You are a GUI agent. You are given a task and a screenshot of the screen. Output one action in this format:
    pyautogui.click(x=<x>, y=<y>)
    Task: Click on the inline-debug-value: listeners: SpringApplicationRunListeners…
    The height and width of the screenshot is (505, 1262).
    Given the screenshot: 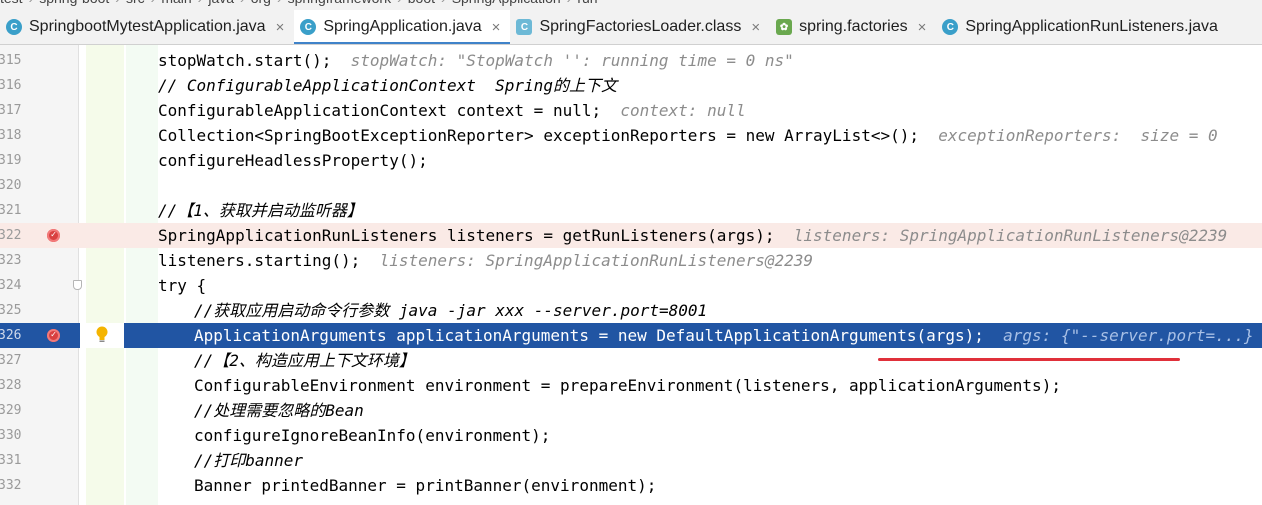 What is the action you would take?
    pyautogui.click(x=587, y=260)
    